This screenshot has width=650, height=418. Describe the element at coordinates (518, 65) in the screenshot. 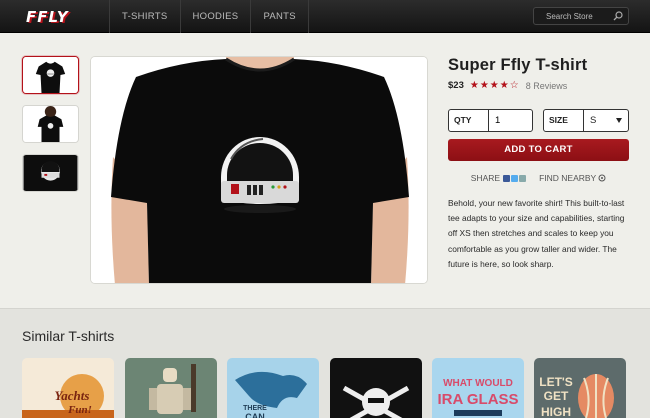

I see `product-title: Super Ffly T-shirt` at that location.